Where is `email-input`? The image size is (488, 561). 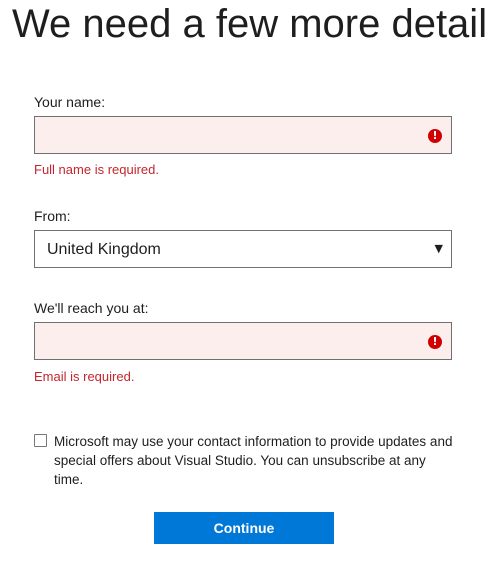 email-input is located at coordinates (243, 341).